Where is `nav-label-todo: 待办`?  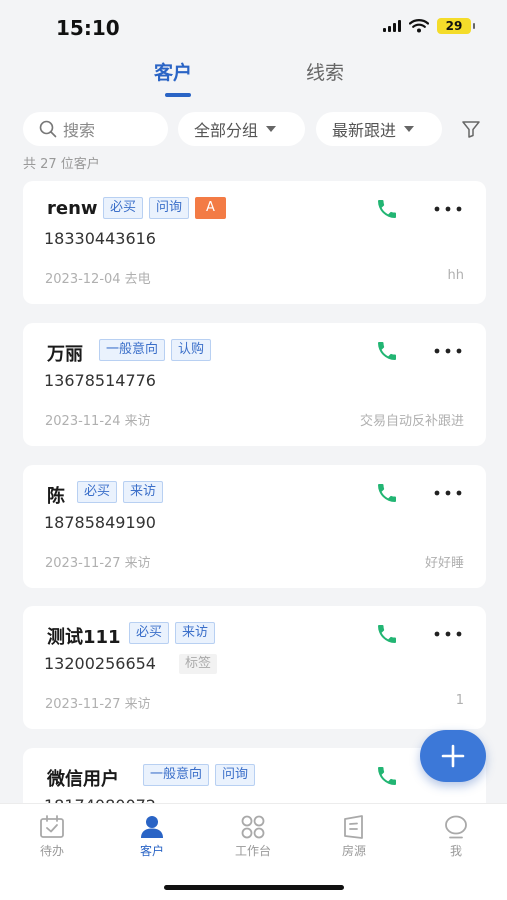 nav-label-todo: 待办 is located at coordinates (51, 851).